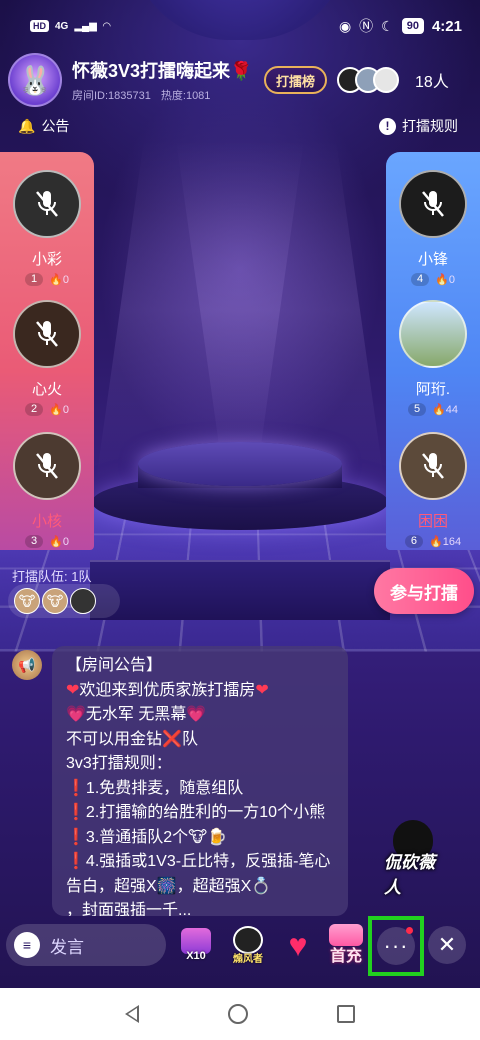  I want to click on seat-5: 阿珩. 5 🔥44, so click(433, 358).